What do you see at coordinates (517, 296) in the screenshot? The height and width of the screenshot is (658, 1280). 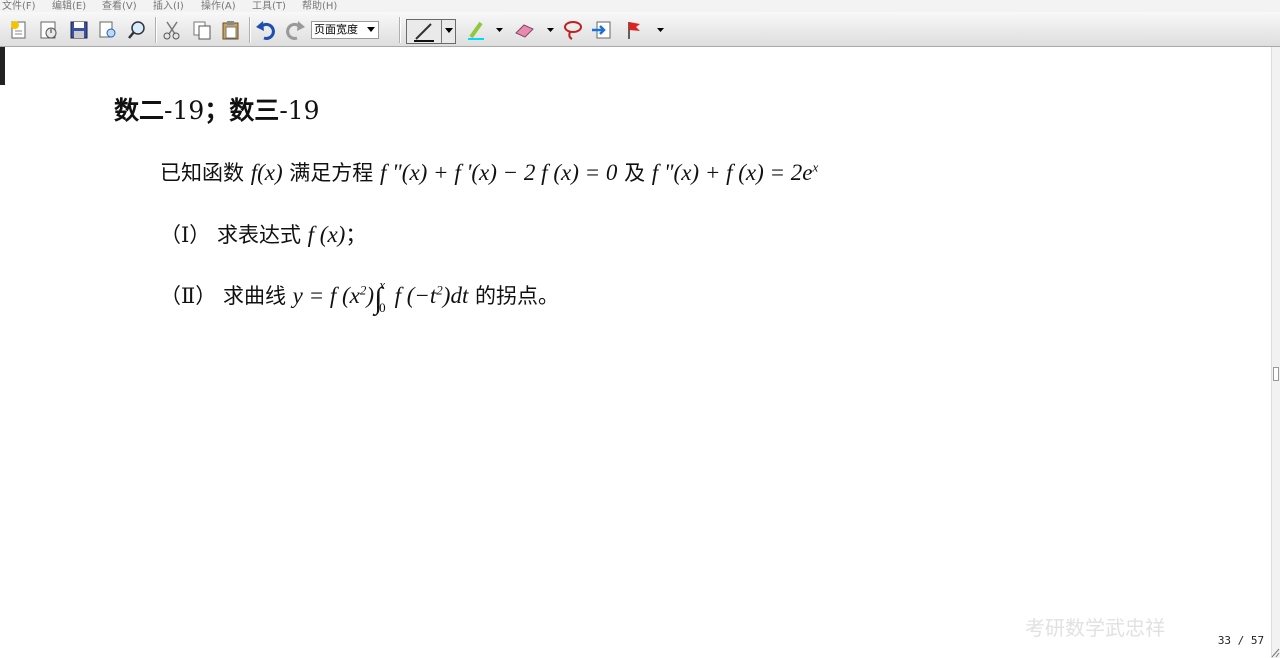 I see `part2-end: 的拐点。` at bounding box center [517, 296].